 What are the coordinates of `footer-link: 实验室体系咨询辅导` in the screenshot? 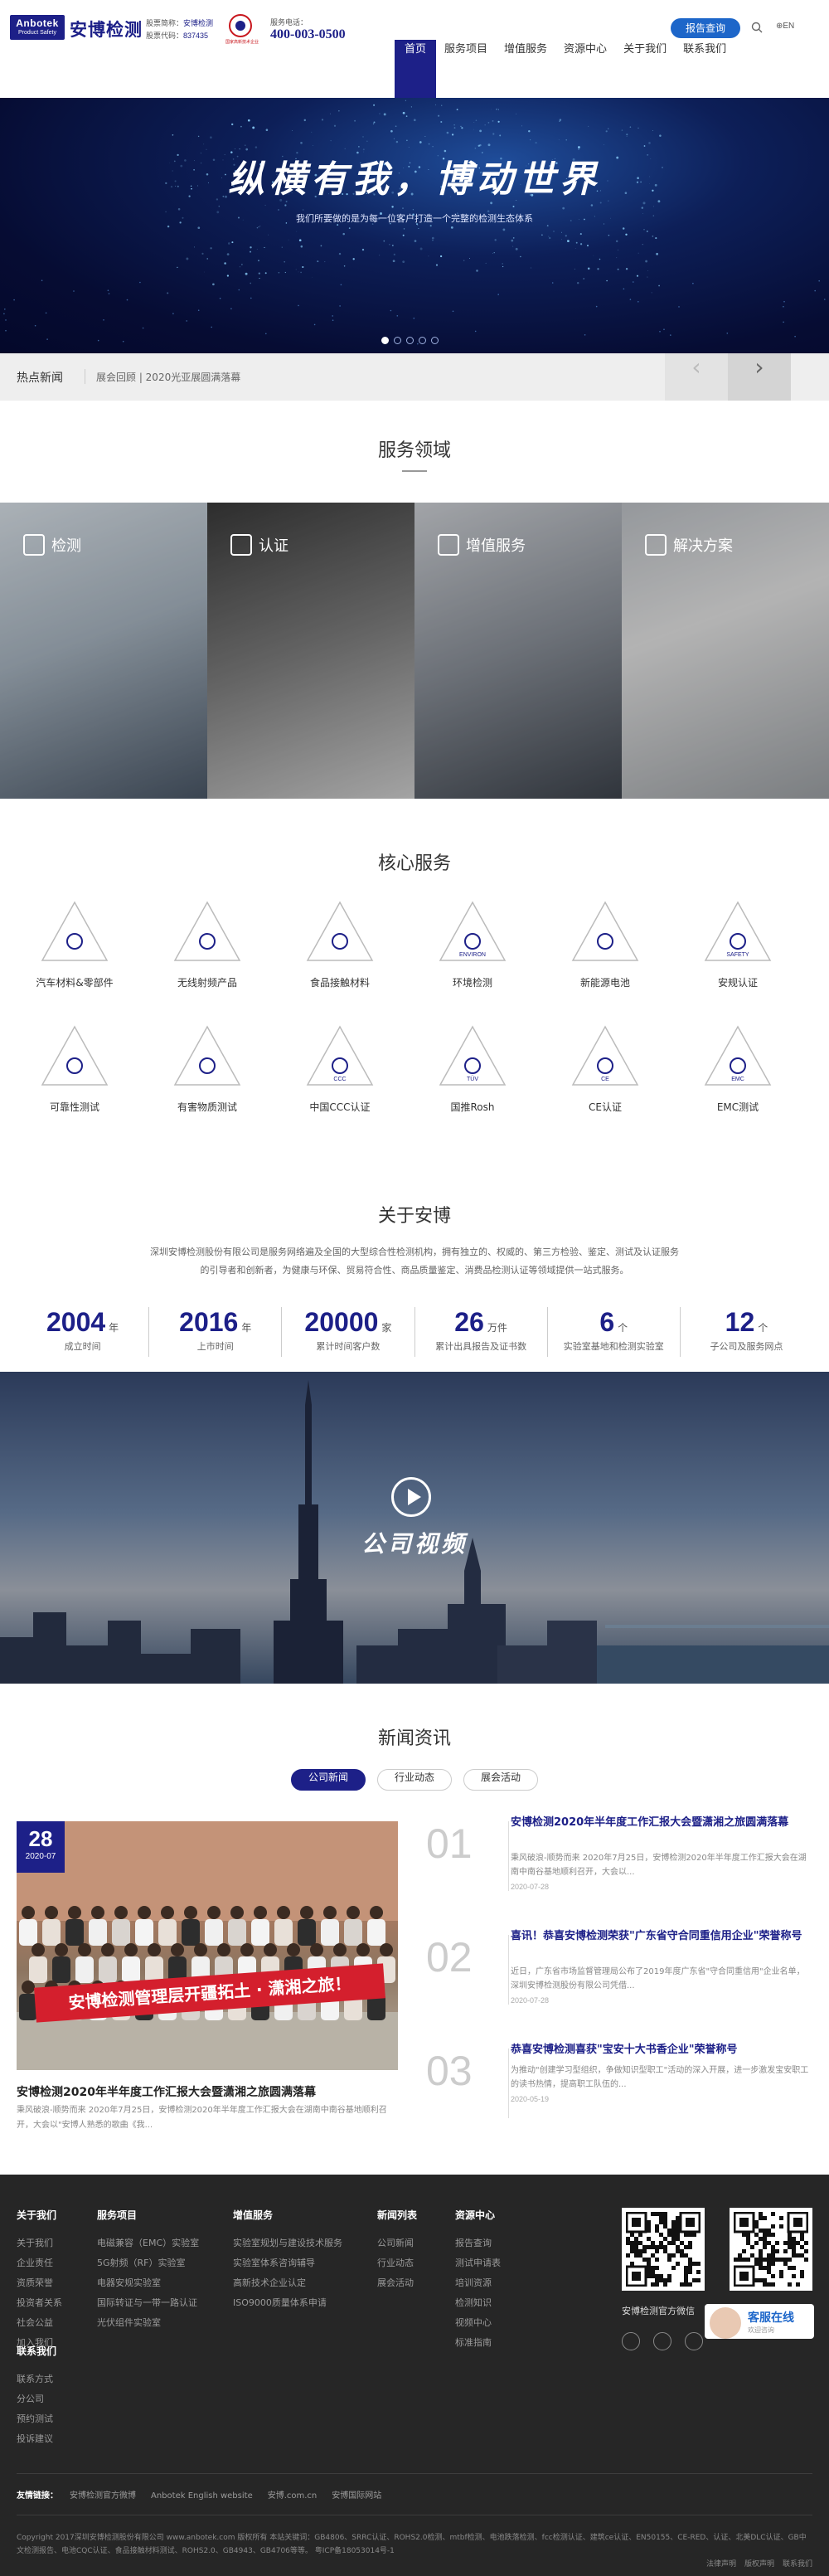 It's located at (287, 2263).